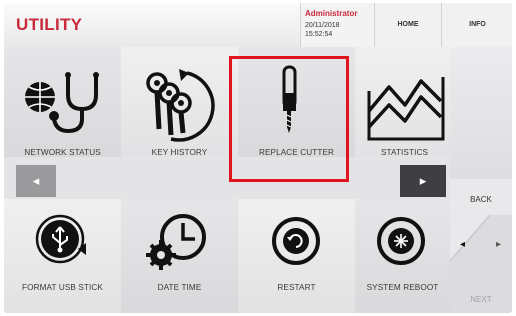 The width and height of the screenshot is (516, 316). I want to click on tile-system-reboot: SYSTEM REBOOT, so click(402, 256).